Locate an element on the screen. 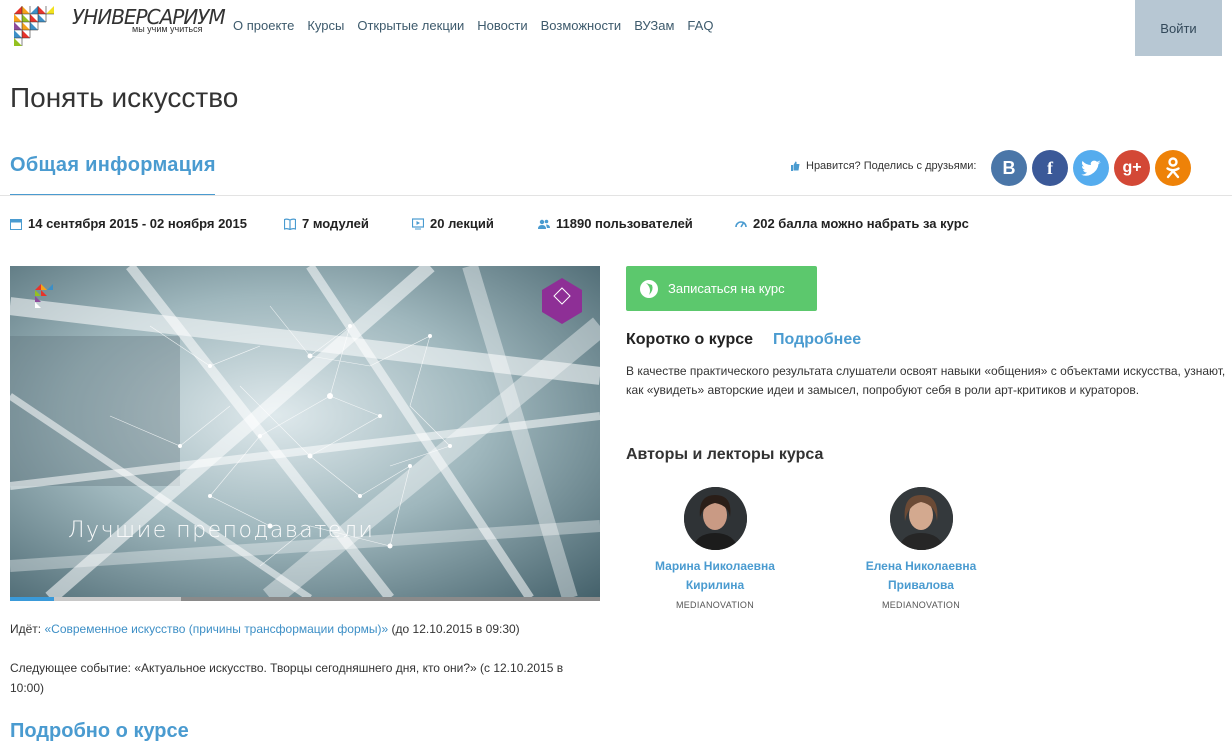 This screenshot has height=752, width=1232. nav-opportunities: Возможности is located at coordinates (581, 26).